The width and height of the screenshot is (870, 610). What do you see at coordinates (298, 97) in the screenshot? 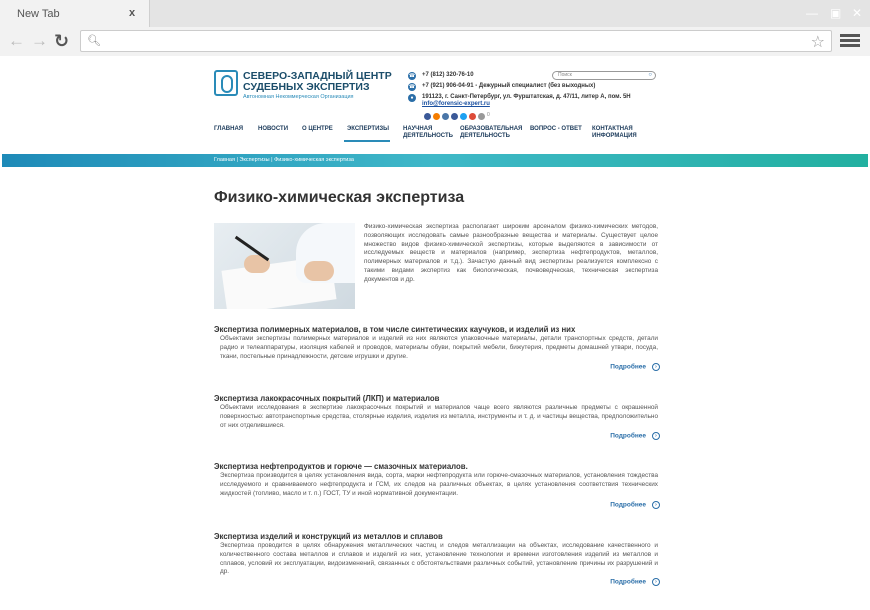
I see `logo-subtitle: Автономная Некоммерческая Организация` at bounding box center [298, 97].